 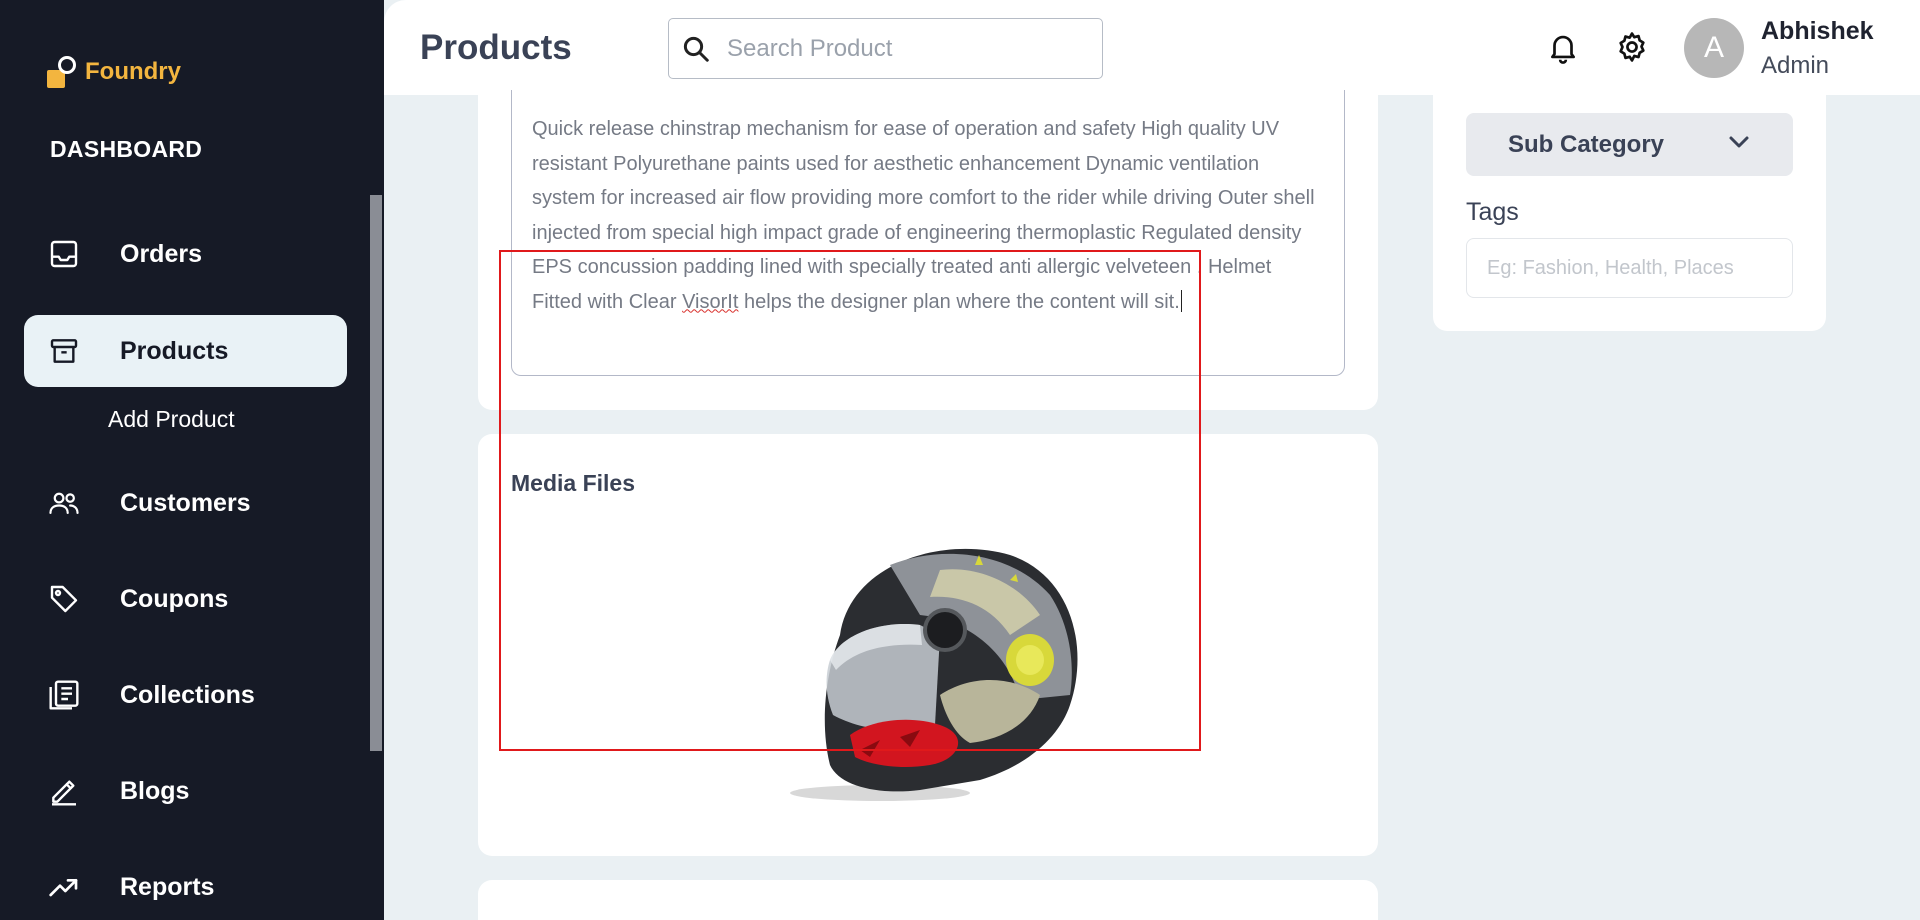 I want to click on logo-mark-icon, so click(x=62, y=72).